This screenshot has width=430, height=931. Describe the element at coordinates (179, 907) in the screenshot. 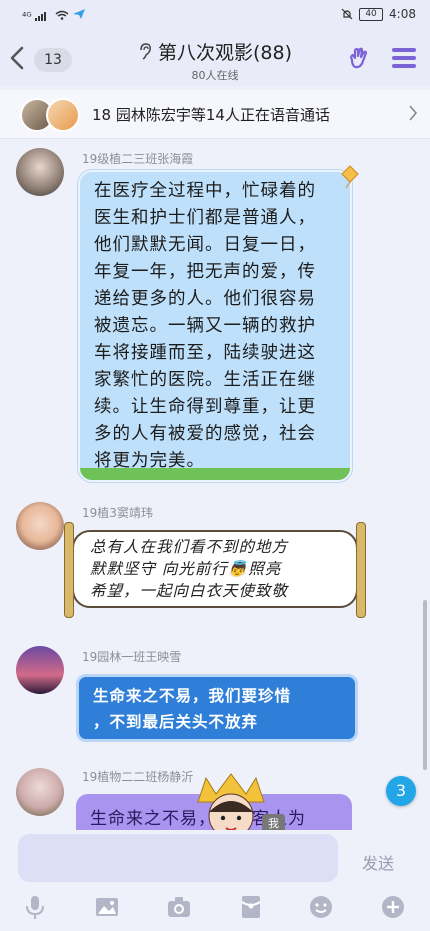

I see `camera-icon` at that location.